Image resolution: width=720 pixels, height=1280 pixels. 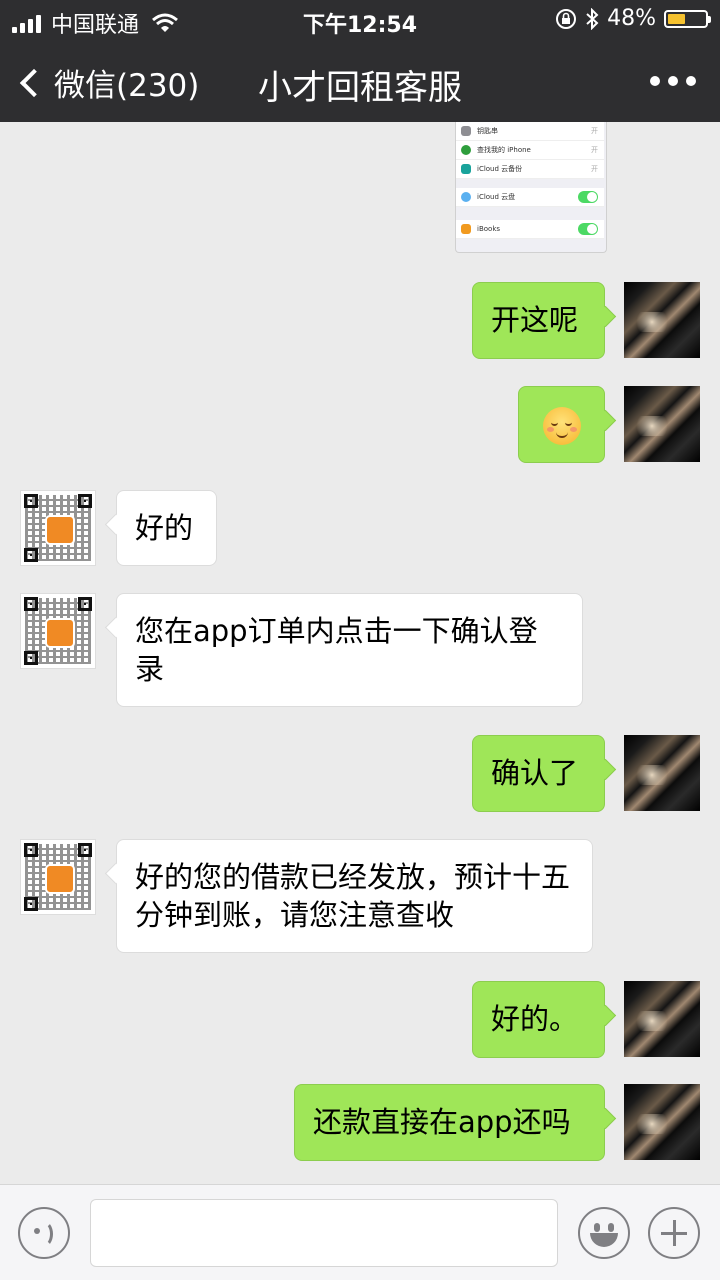 What do you see at coordinates (466, 197) in the screenshot?
I see `icloud-drive-icon` at bounding box center [466, 197].